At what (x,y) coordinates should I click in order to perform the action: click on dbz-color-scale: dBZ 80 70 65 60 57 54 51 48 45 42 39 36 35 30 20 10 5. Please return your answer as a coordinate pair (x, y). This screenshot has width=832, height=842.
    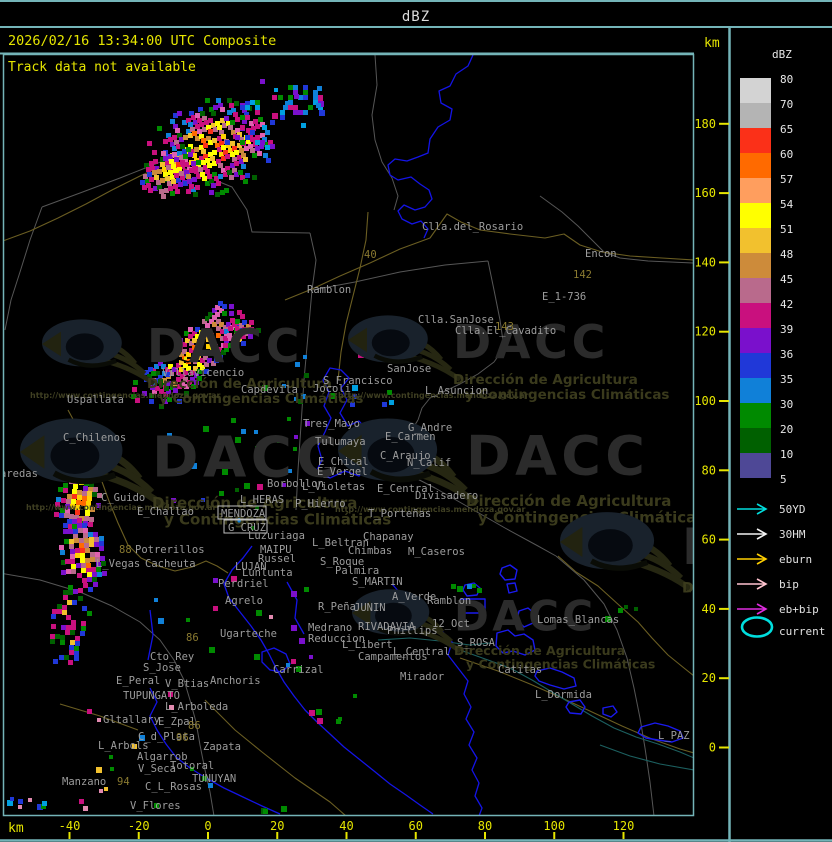
    Looking at the image, I should click on (767, 267).